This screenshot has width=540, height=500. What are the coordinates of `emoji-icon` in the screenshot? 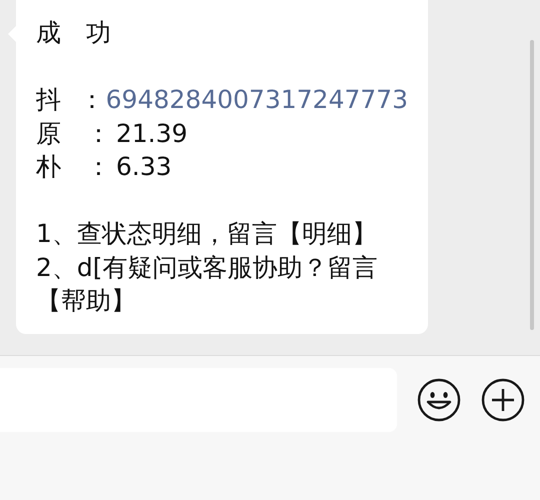 It's located at (439, 400).